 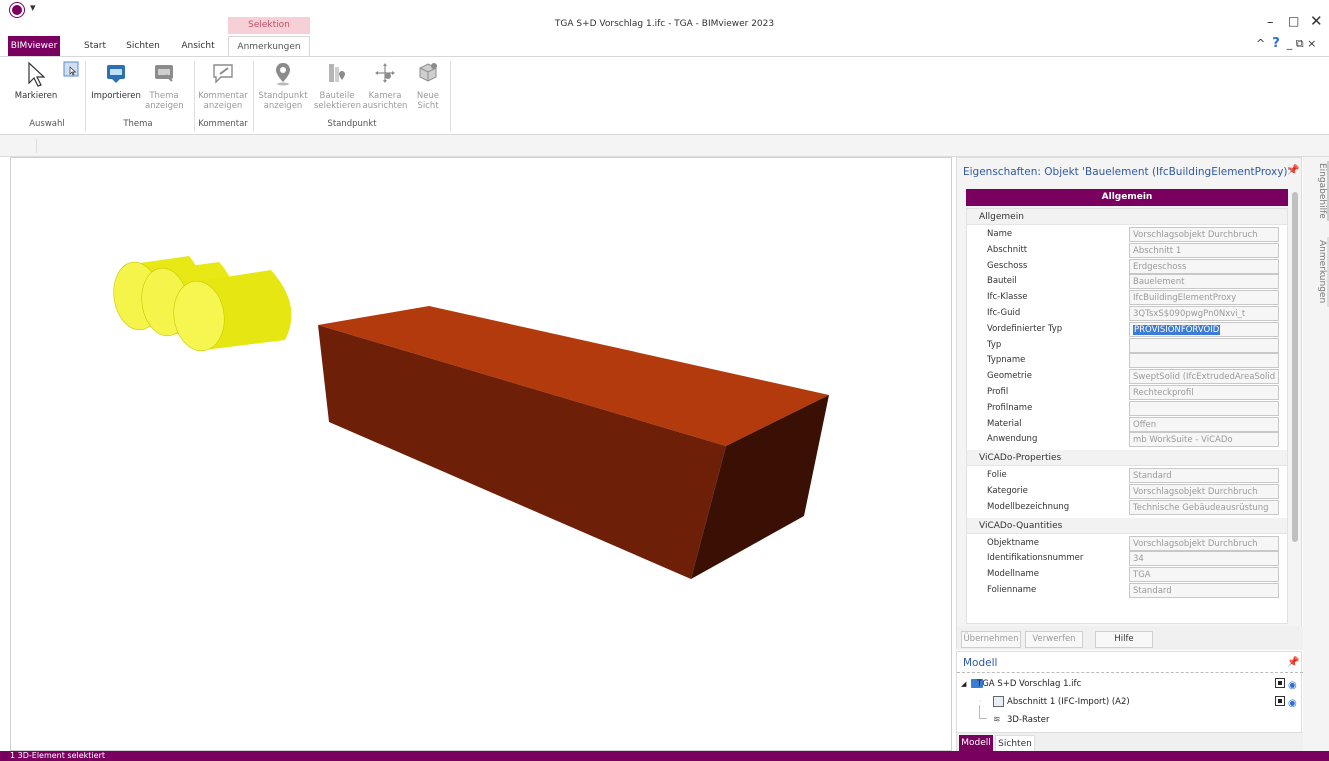 I want to click on property-value: Abschnitt 1, so click(x=1204, y=250).